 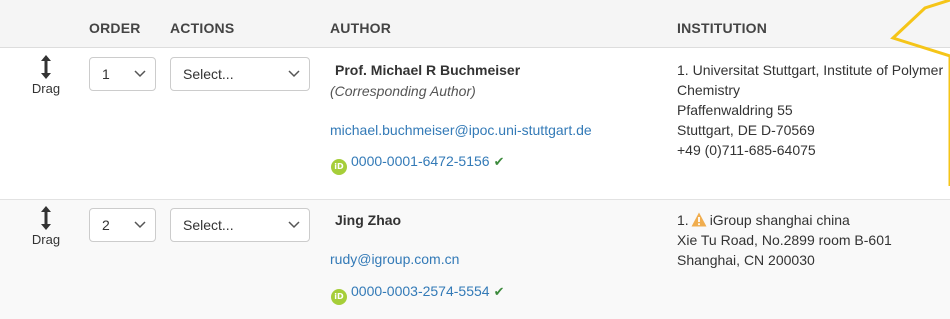 I want to click on callout-pointer, so click(x=920, y=93).